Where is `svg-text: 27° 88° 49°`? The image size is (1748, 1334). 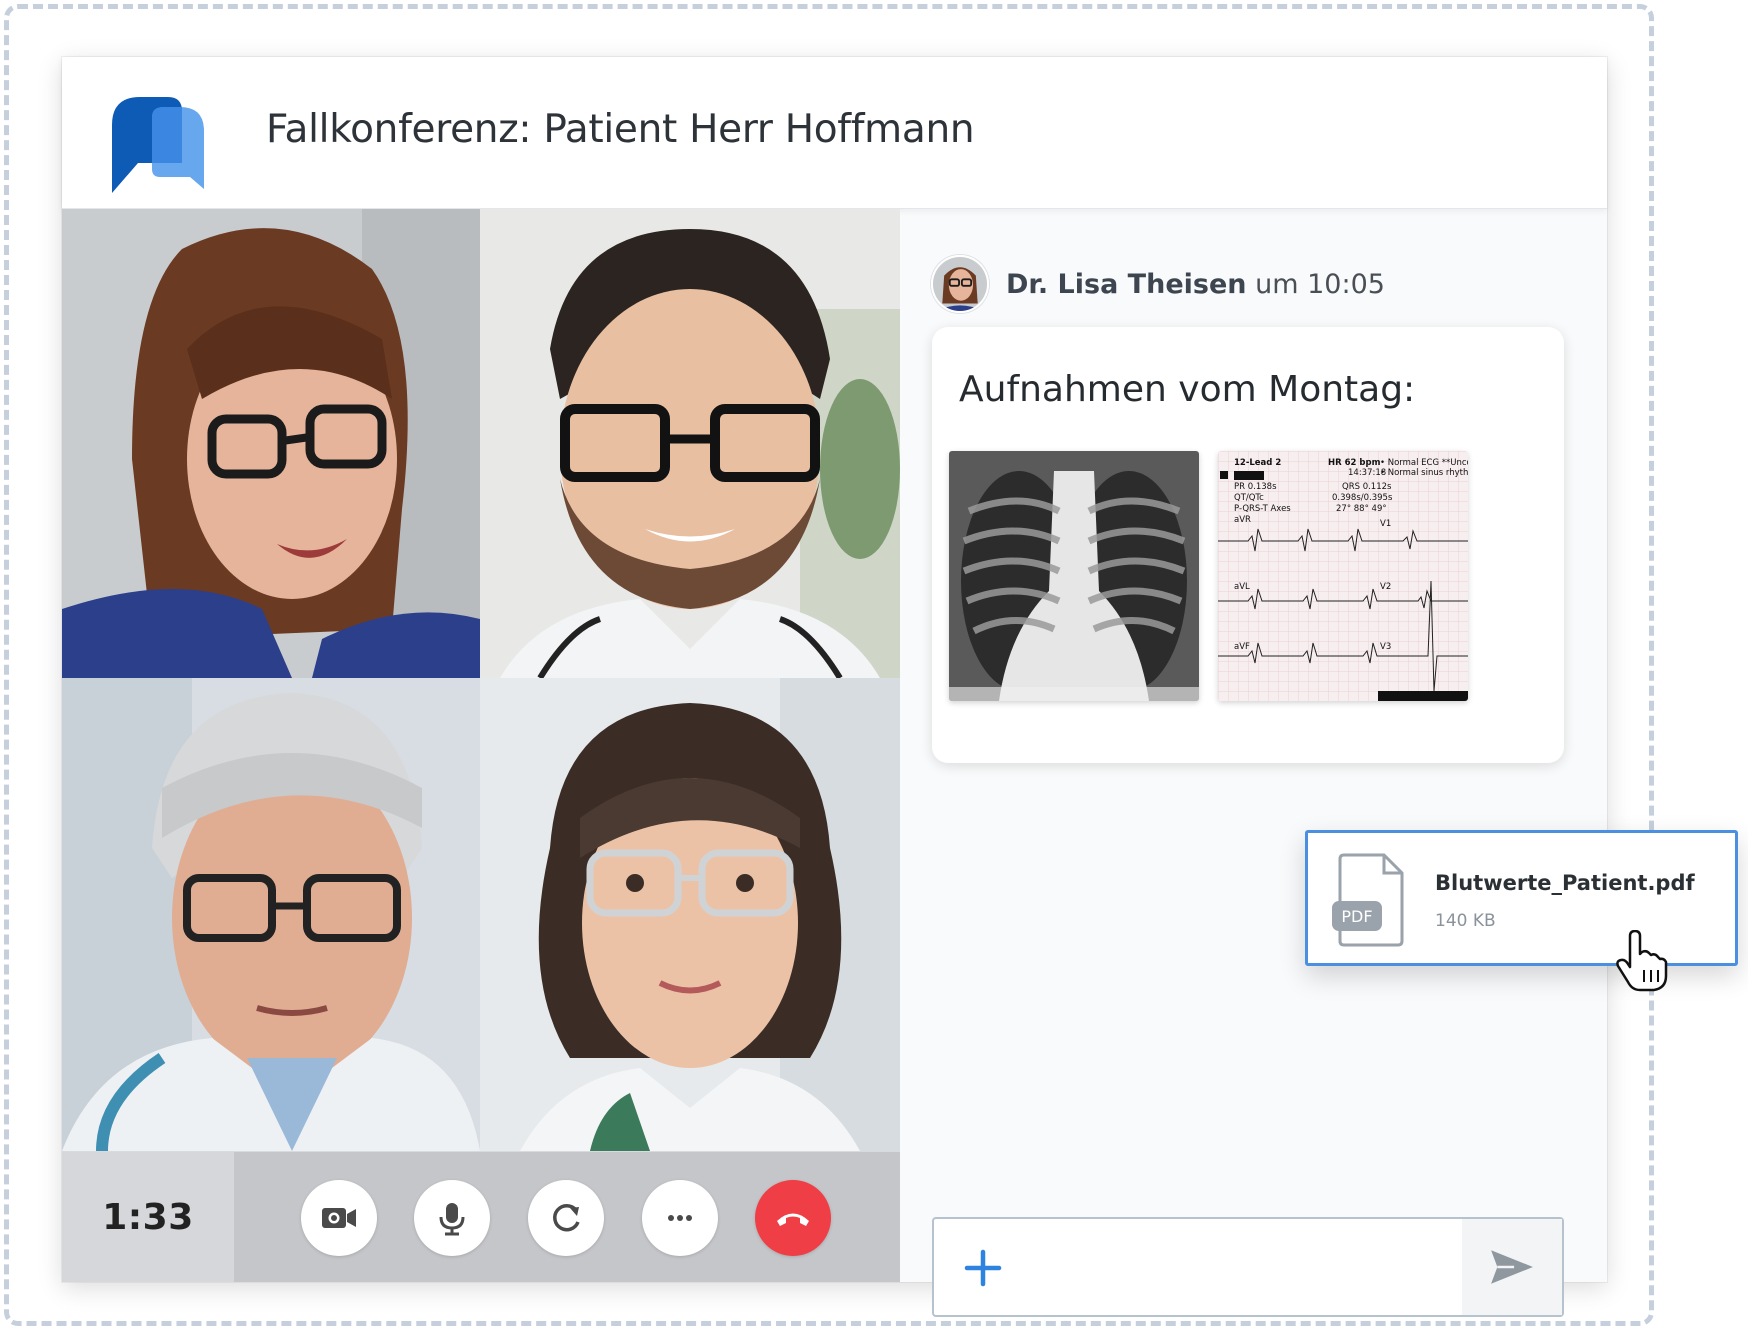
svg-text: 27° 88° 49° is located at coordinates (1361, 509).